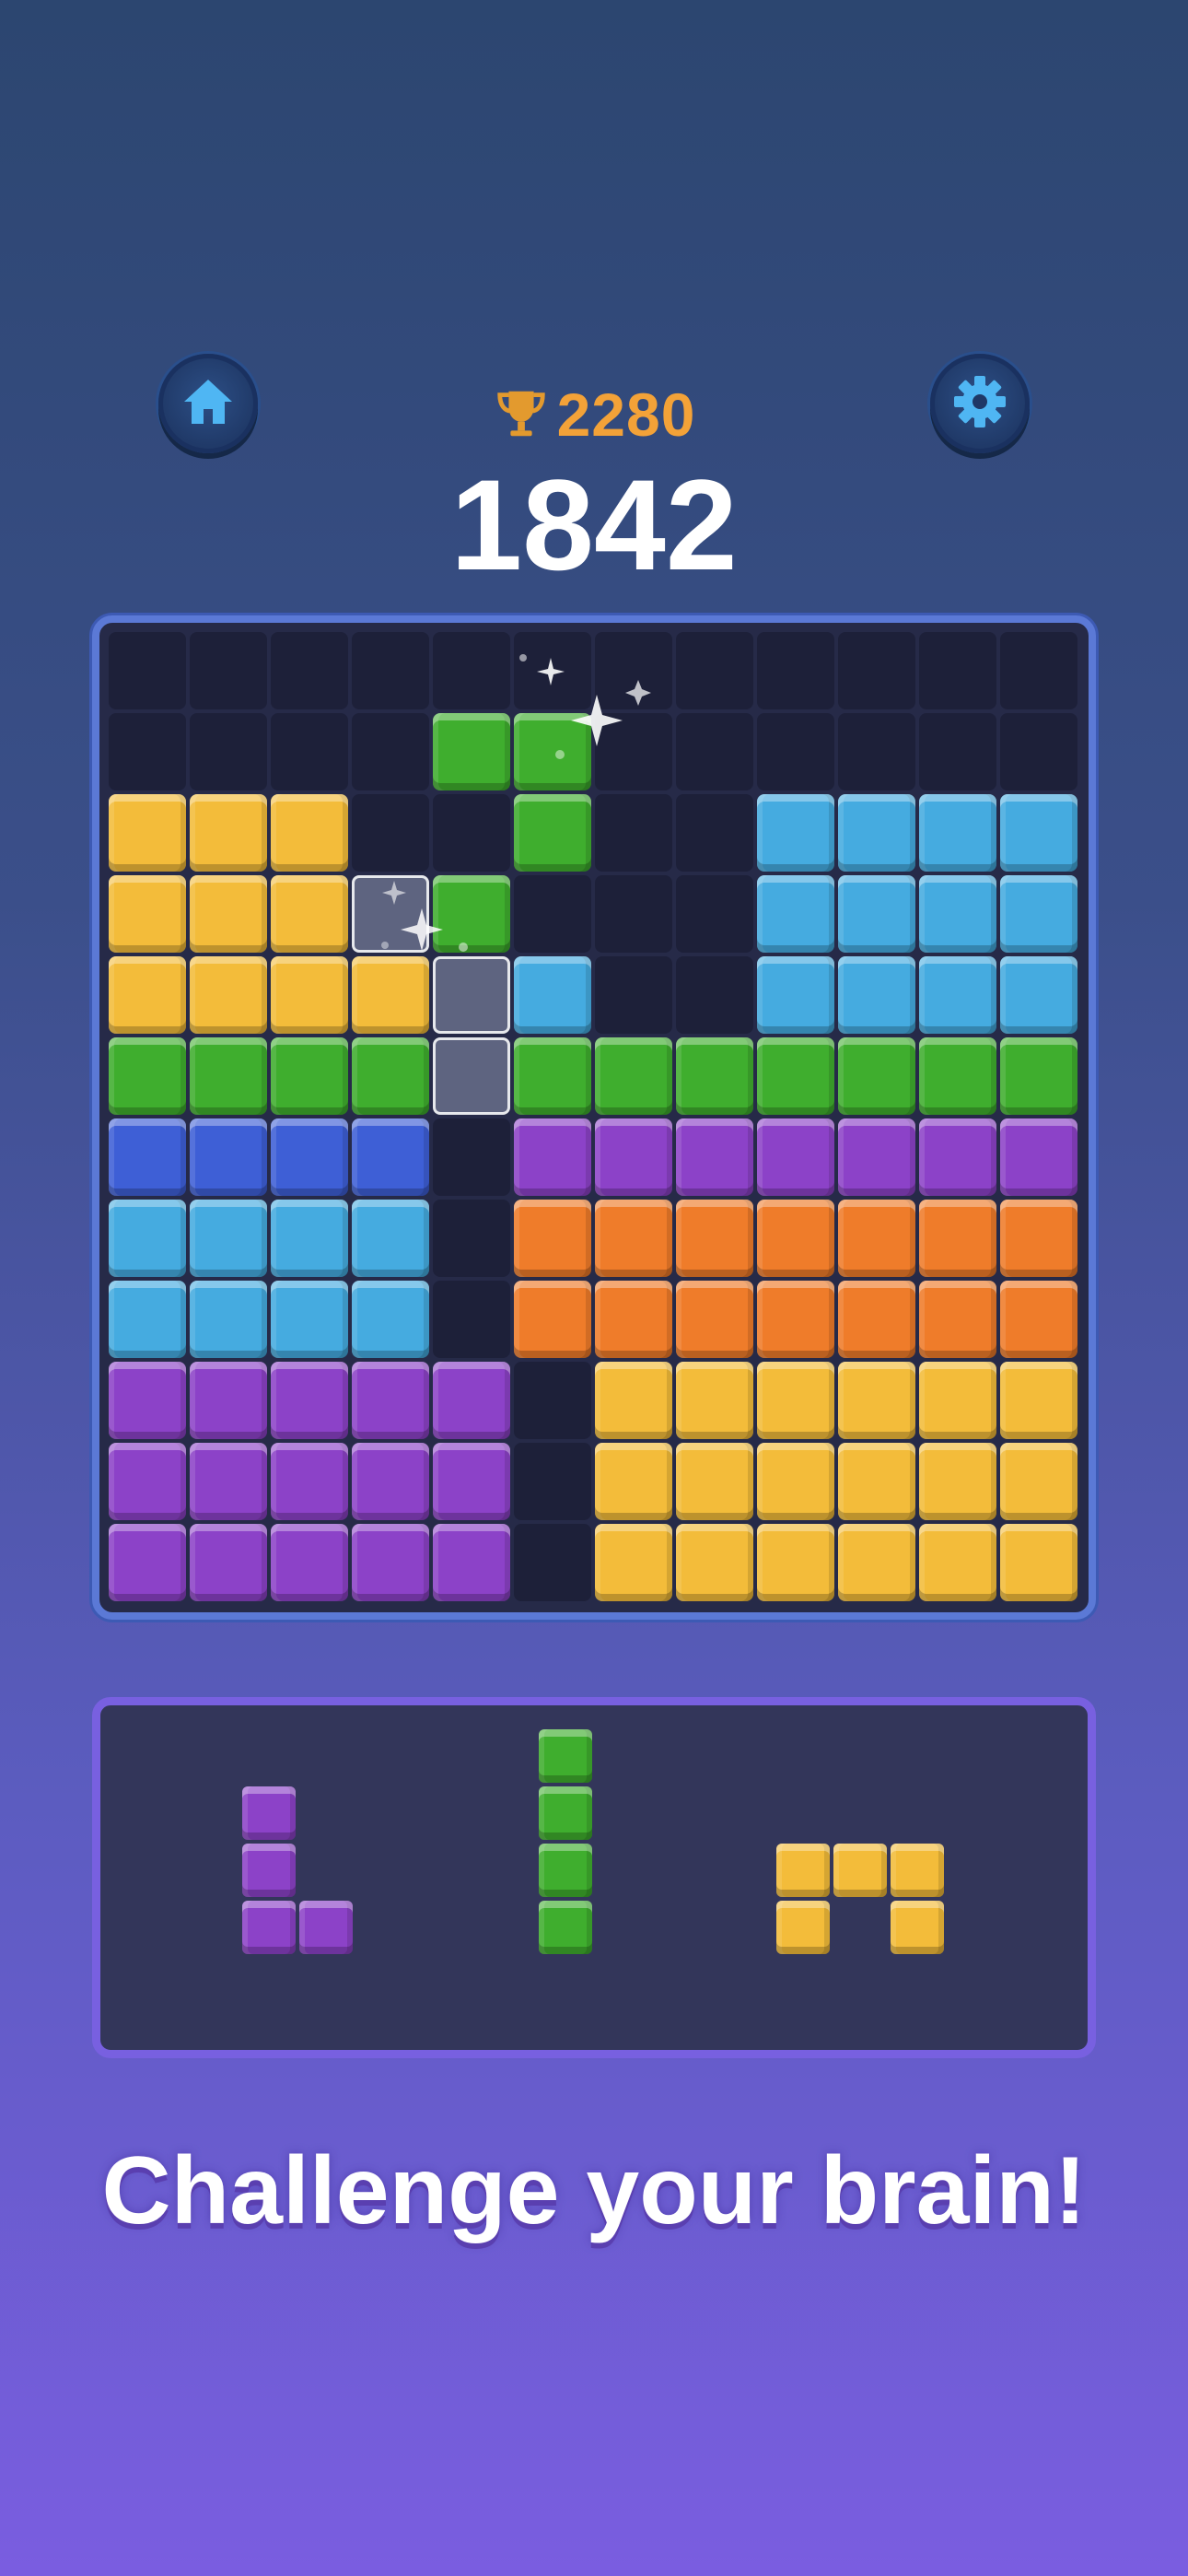 The height and width of the screenshot is (2576, 1188). What do you see at coordinates (594, 524) in the screenshot?
I see `current-score: 1842` at bounding box center [594, 524].